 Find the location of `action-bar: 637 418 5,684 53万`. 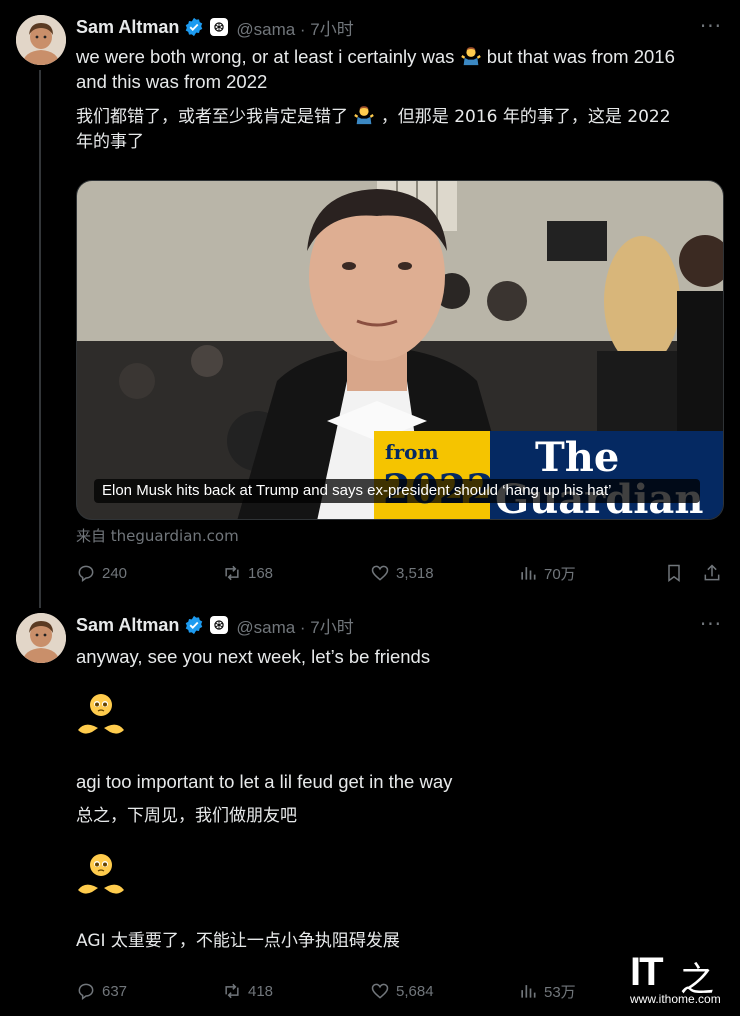

action-bar: 637 418 5,684 53万 is located at coordinates (400, 991).